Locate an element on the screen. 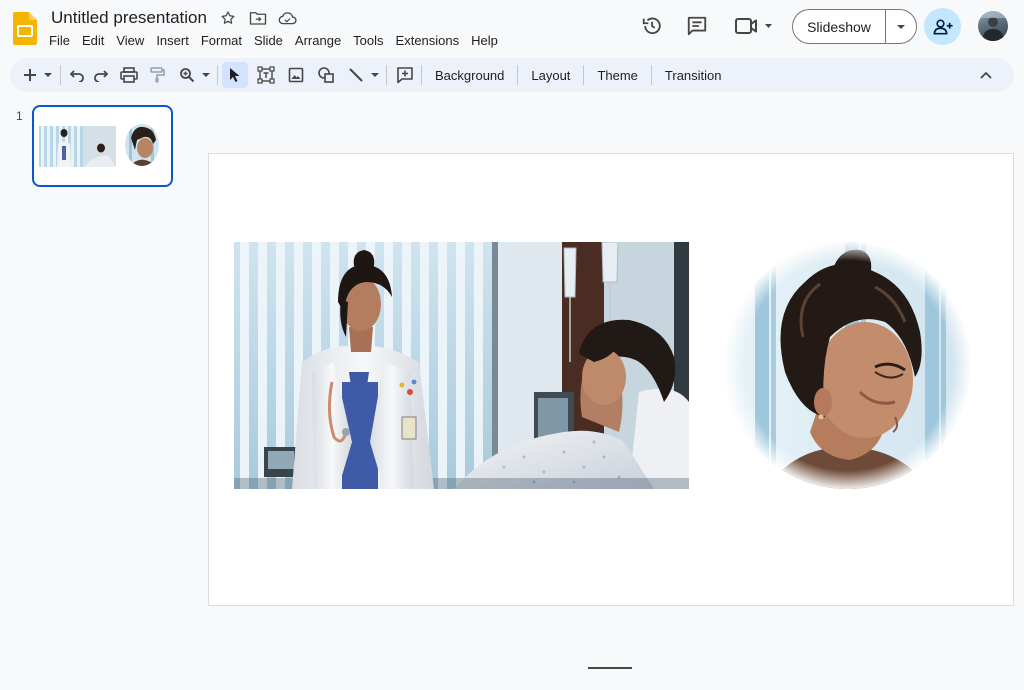 The image size is (1024, 690). redo-icon is located at coordinates (101, 75).